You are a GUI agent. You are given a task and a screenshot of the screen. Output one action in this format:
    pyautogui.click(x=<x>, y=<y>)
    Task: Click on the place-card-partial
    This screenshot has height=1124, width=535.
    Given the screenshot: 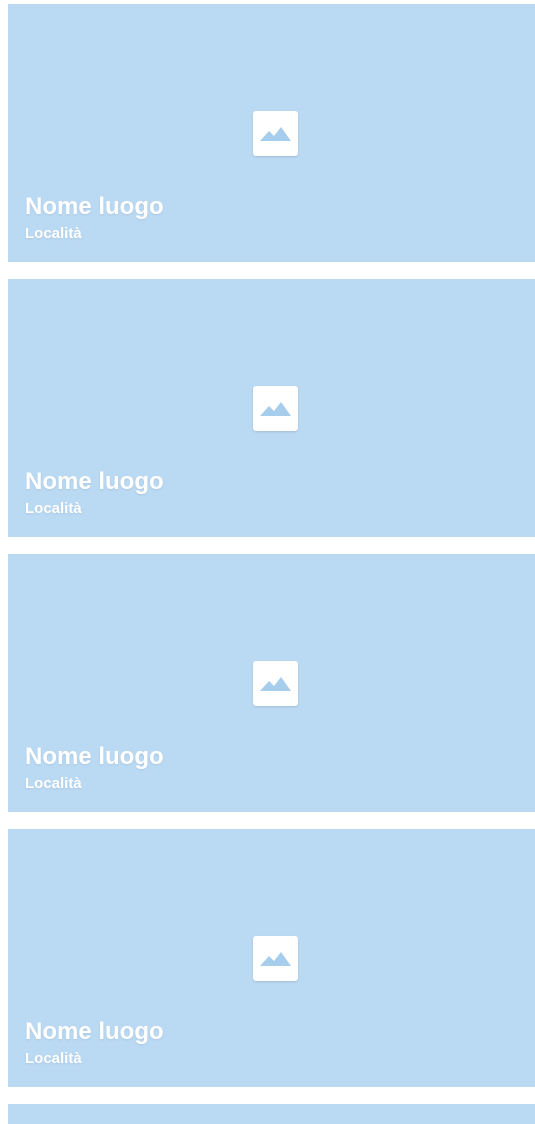 What is the action you would take?
    pyautogui.click(x=271, y=1114)
    